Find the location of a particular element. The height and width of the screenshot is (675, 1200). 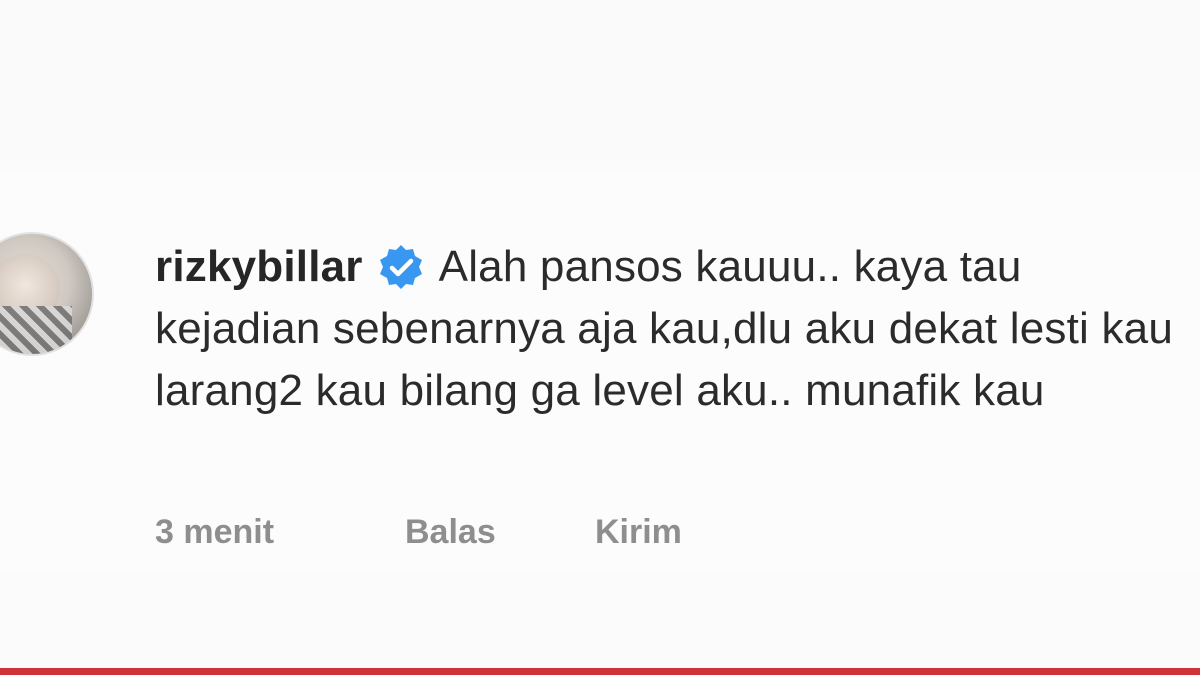

send-button: Kirim is located at coordinates (638, 532).